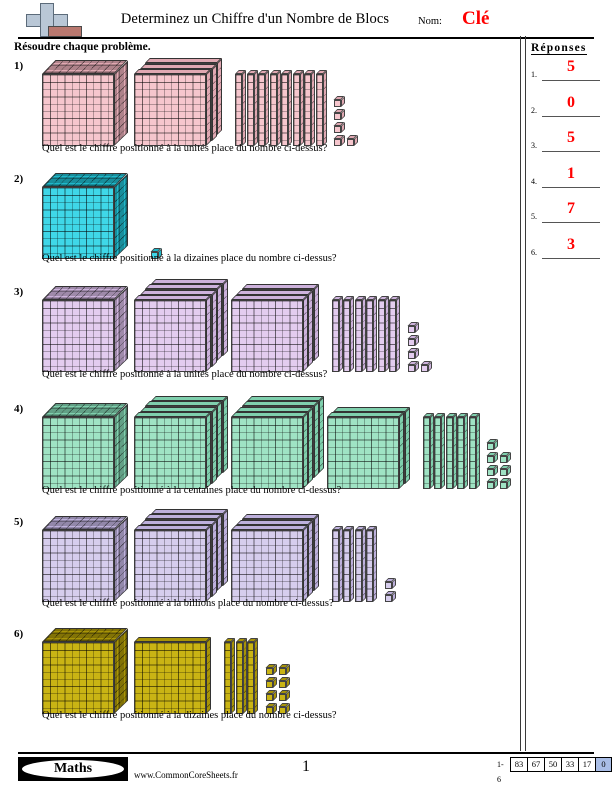 The height and width of the screenshot is (792, 612). I want to click on answer-row: 6. 3, so click(567, 252).